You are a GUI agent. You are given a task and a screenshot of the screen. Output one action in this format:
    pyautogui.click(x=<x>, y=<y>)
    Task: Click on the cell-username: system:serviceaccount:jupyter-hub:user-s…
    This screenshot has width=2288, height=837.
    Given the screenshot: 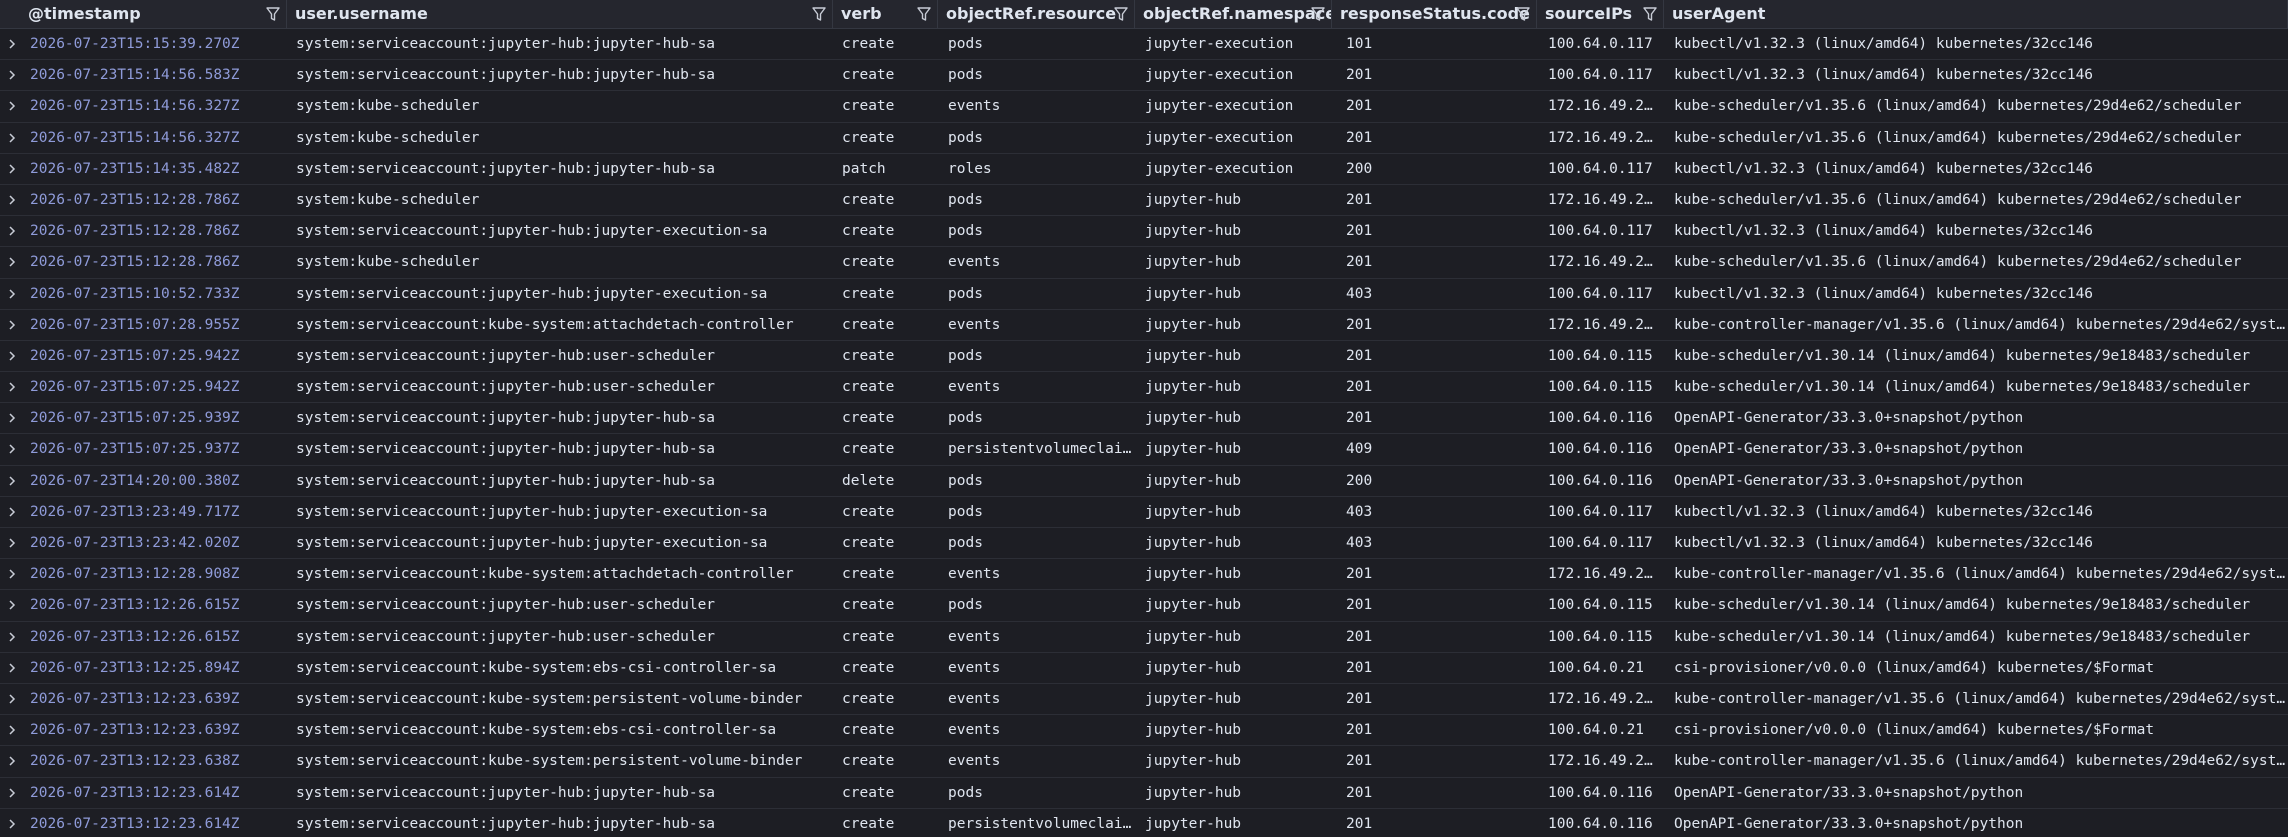 What is the action you would take?
    pyautogui.click(x=506, y=605)
    